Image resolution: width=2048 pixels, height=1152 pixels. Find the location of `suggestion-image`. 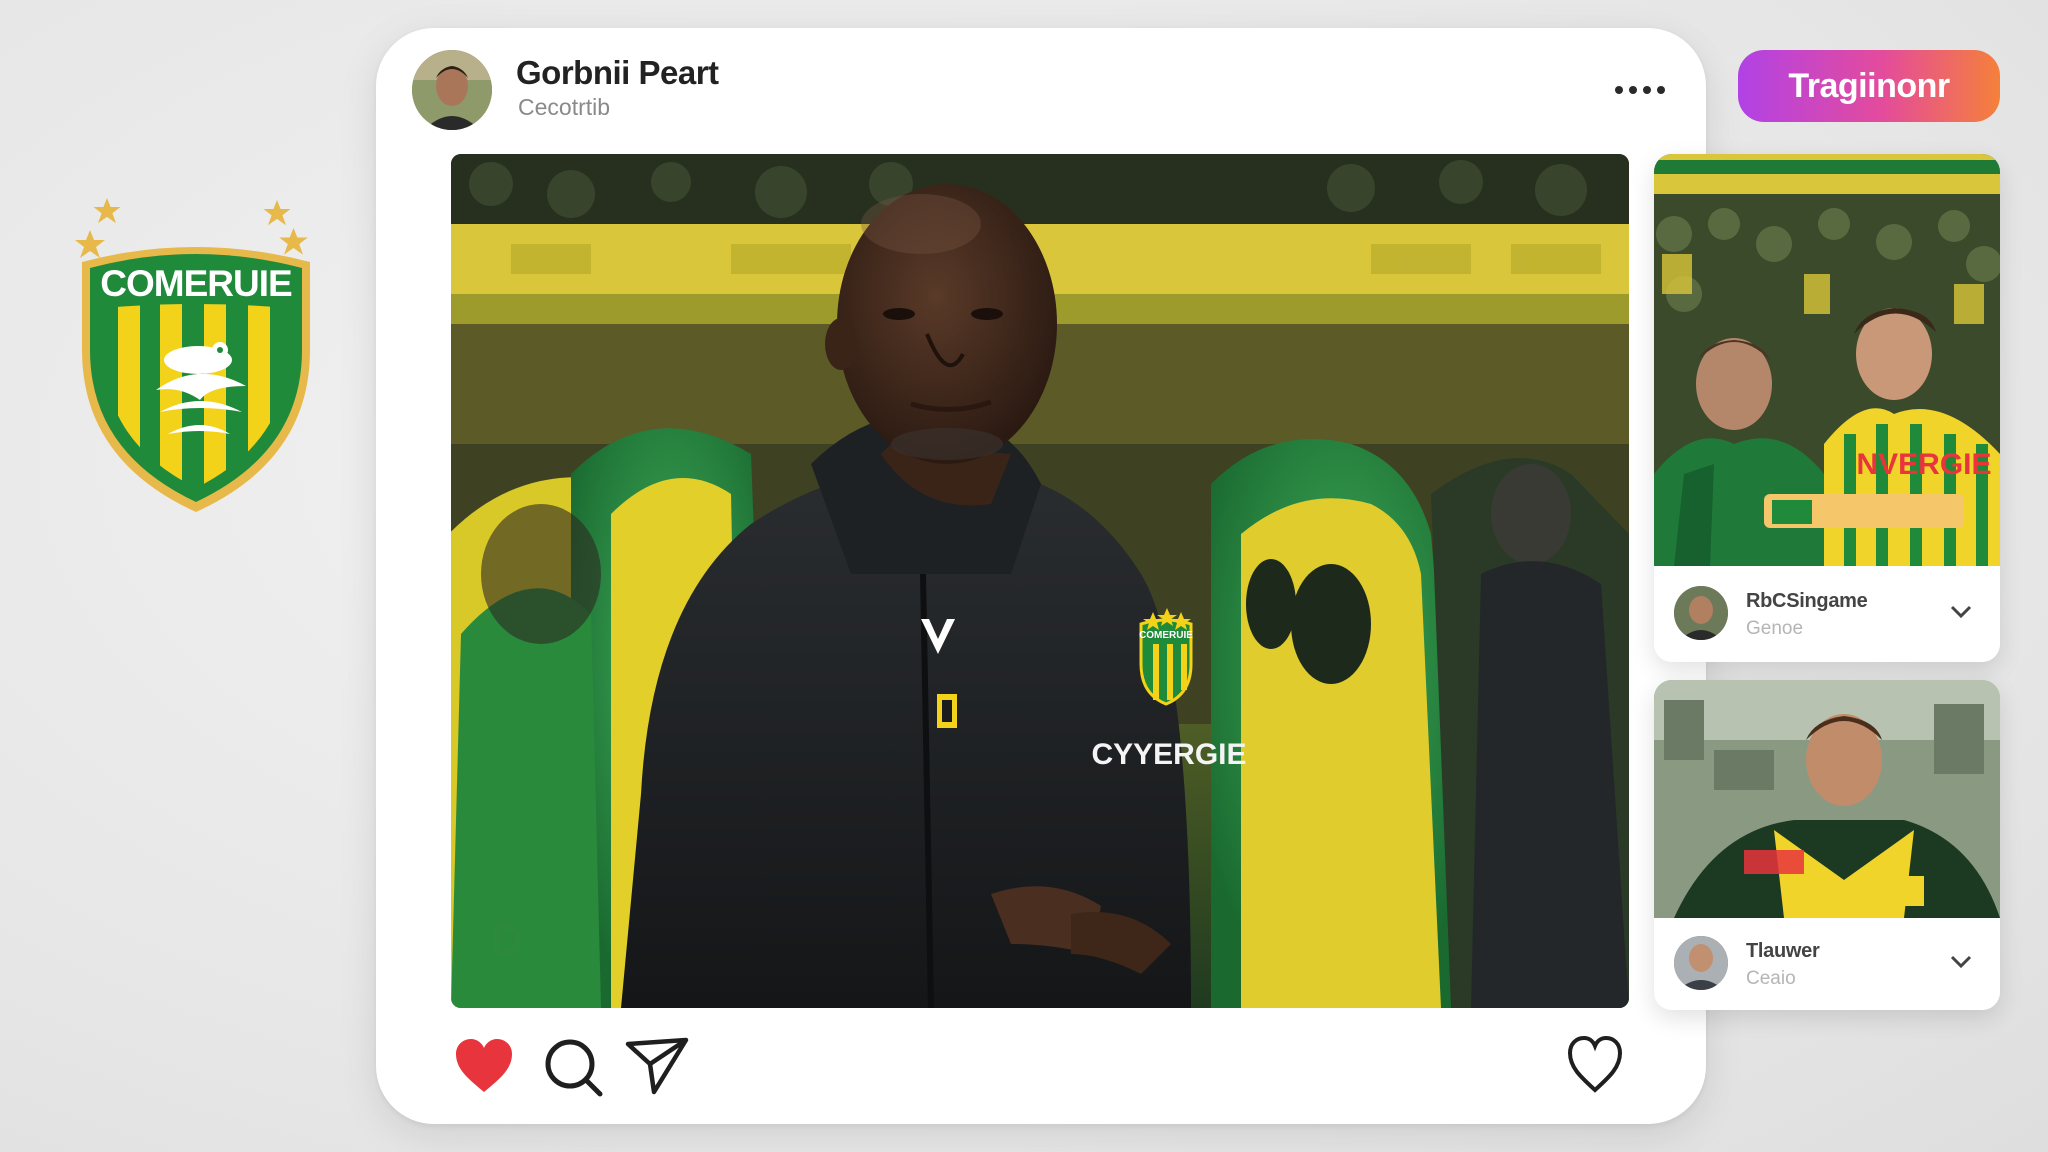

suggestion-image is located at coordinates (1827, 799).